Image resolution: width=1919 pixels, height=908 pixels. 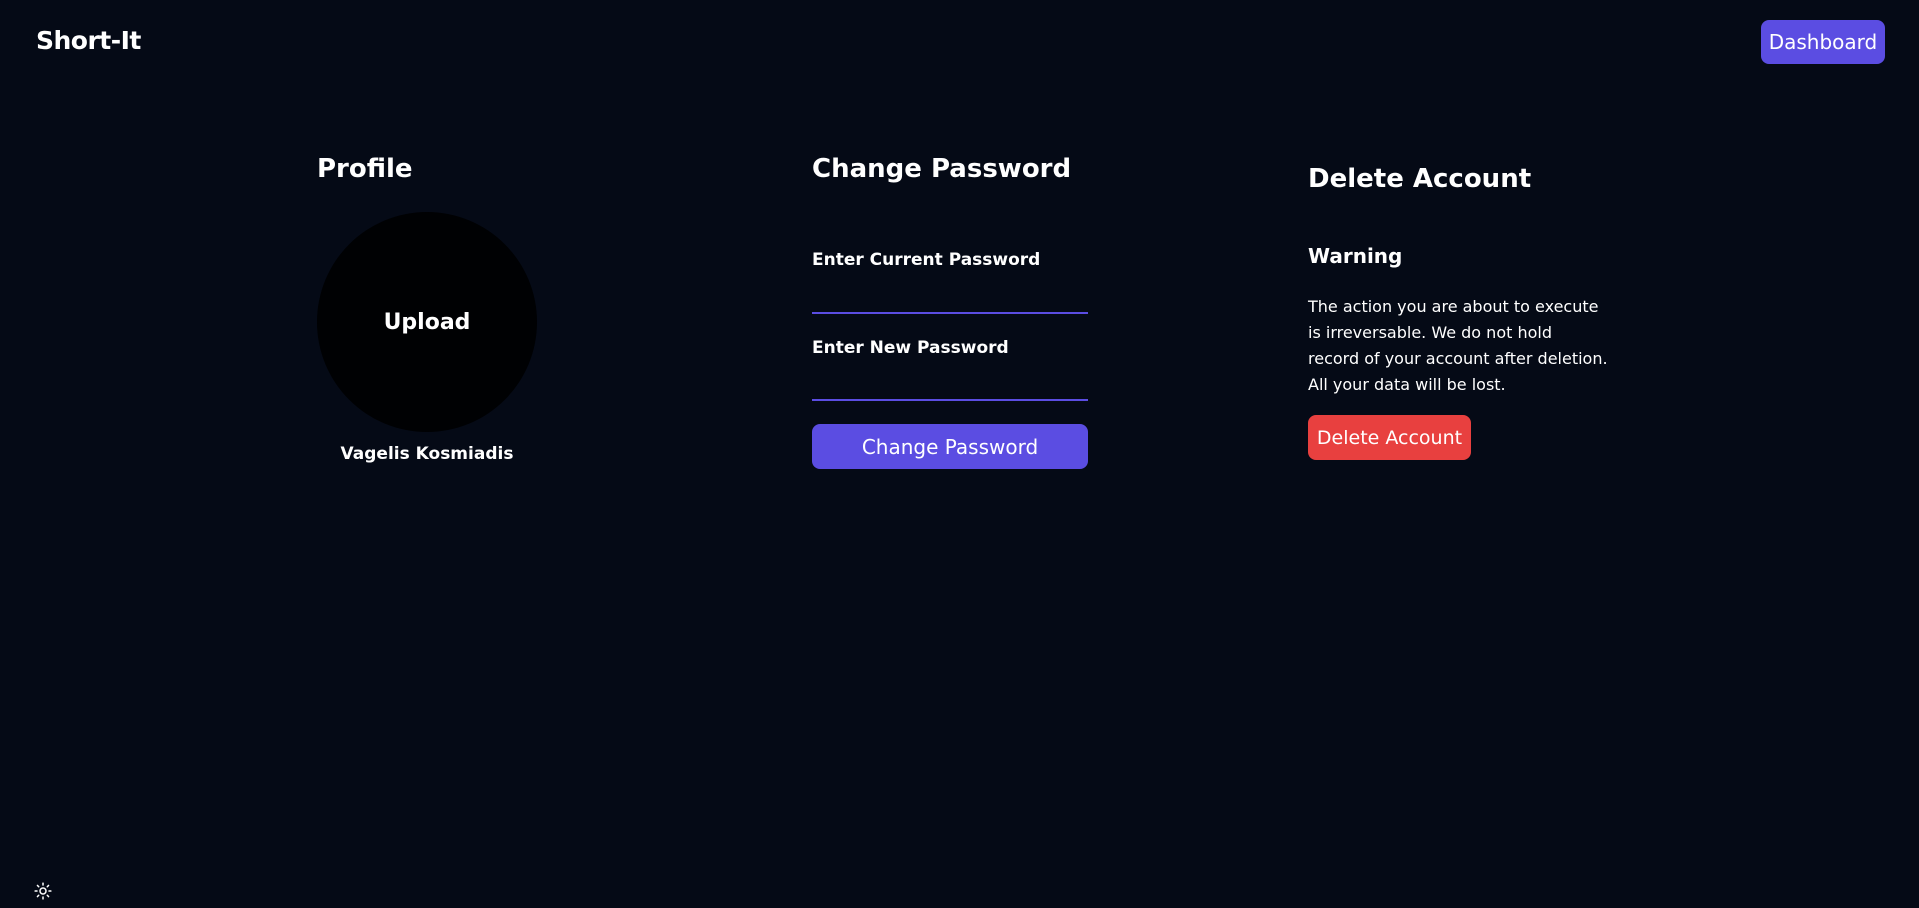 What do you see at coordinates (365, 169) in the screenshot?
I see `profile-title: Profile` at bounding box center [365, 169].